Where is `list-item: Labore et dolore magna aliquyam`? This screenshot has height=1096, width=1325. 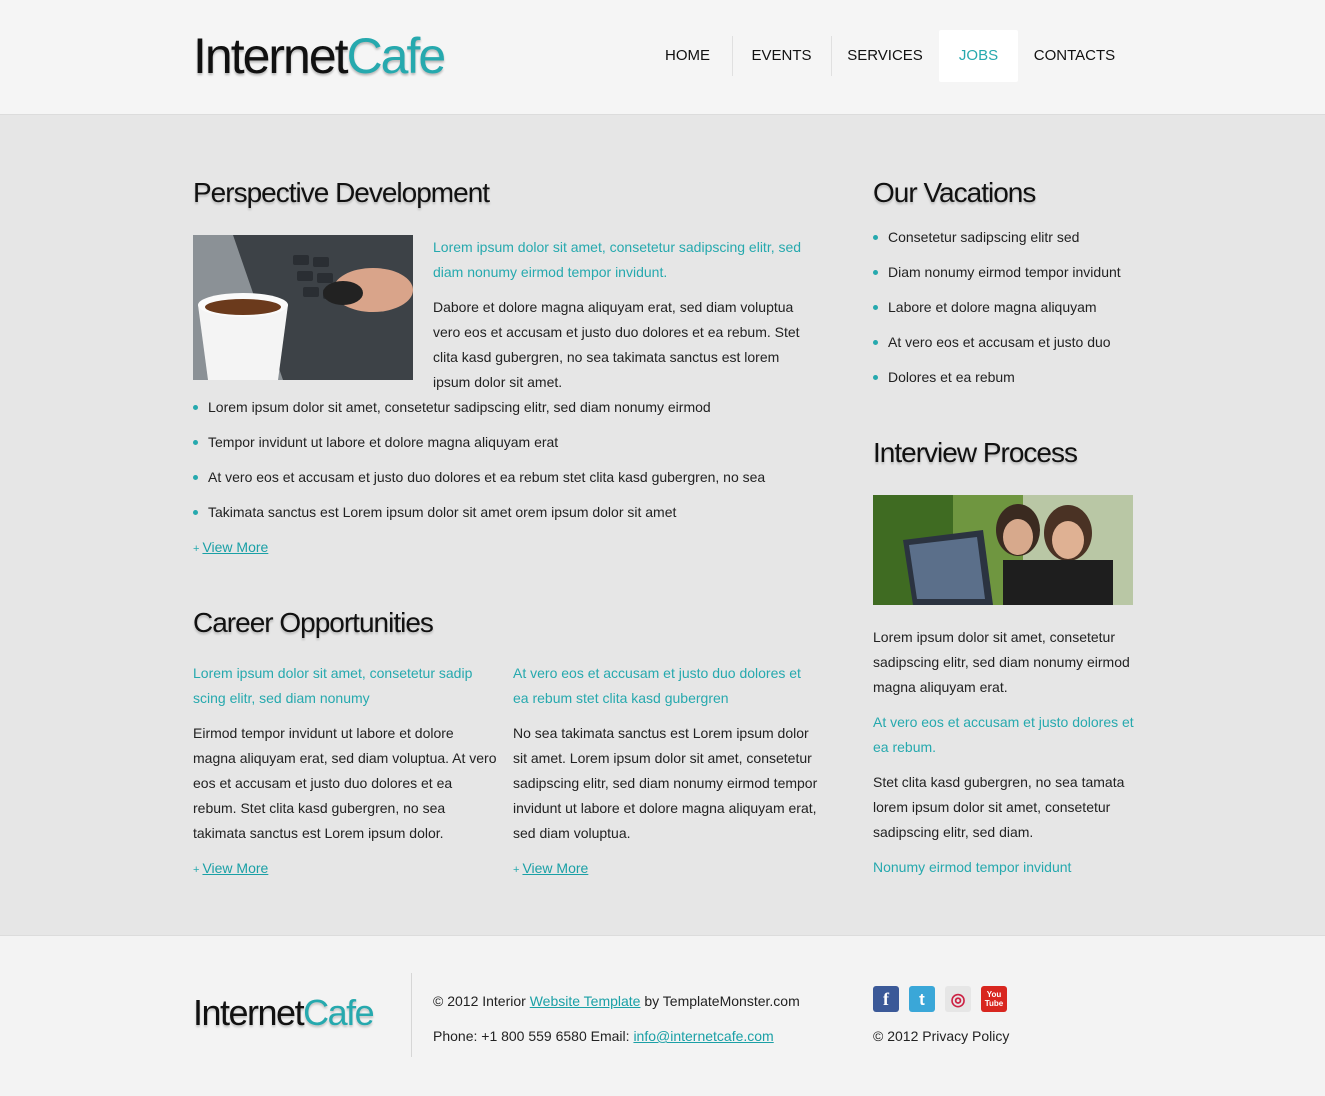 list-item: Labore et dolore magna aliquyam is located at coordinates (997, 307).